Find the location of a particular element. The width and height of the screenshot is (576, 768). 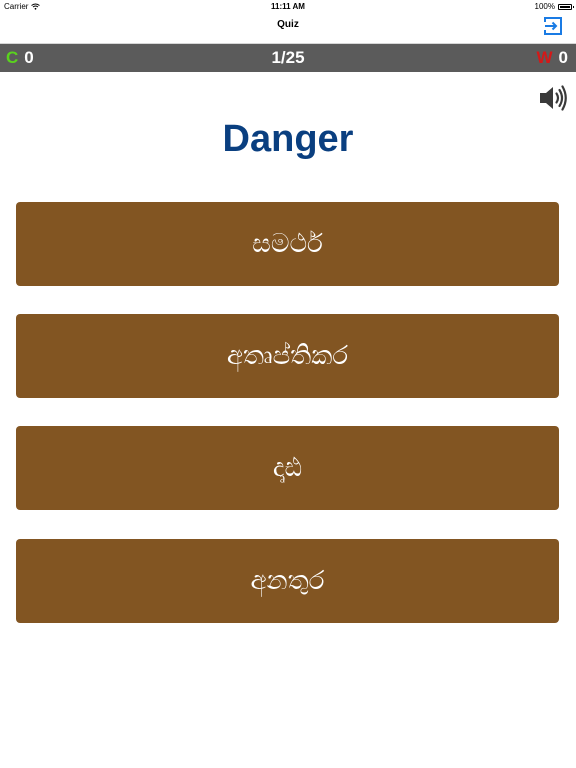

status-time: 11:11 AM is located at coordinates (288, 6).